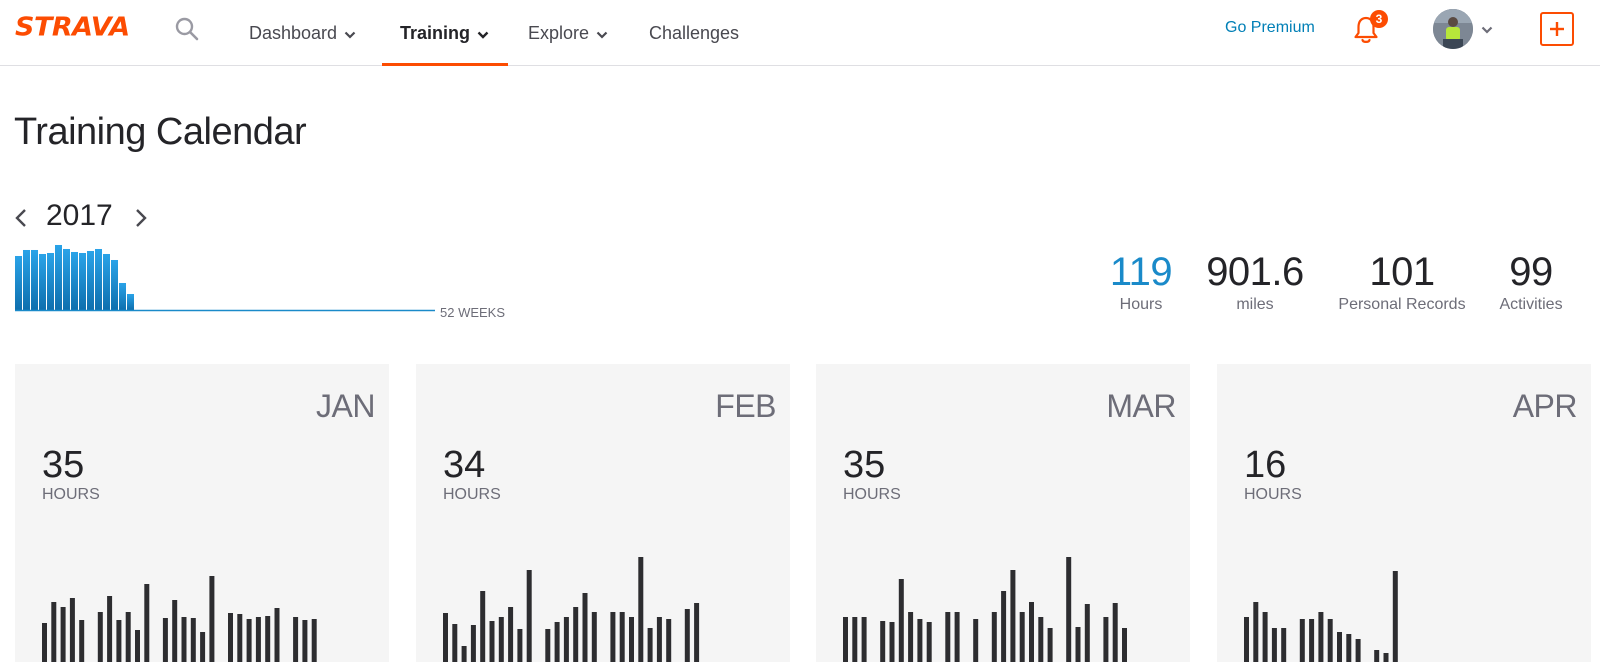  I want to click on nav-challenges: Challenges, so click(694, 33).